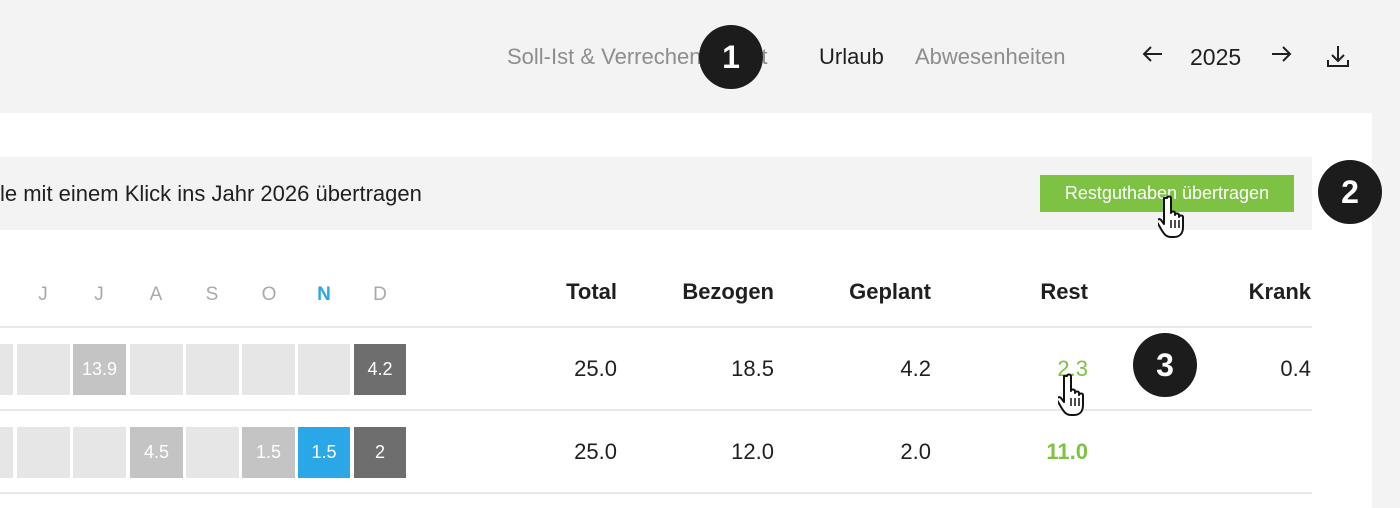 This screenshot has width=1400, height=508. Describe the element at coordinates (1338, 59) in the screenshot. I see `download-icon` at that location.